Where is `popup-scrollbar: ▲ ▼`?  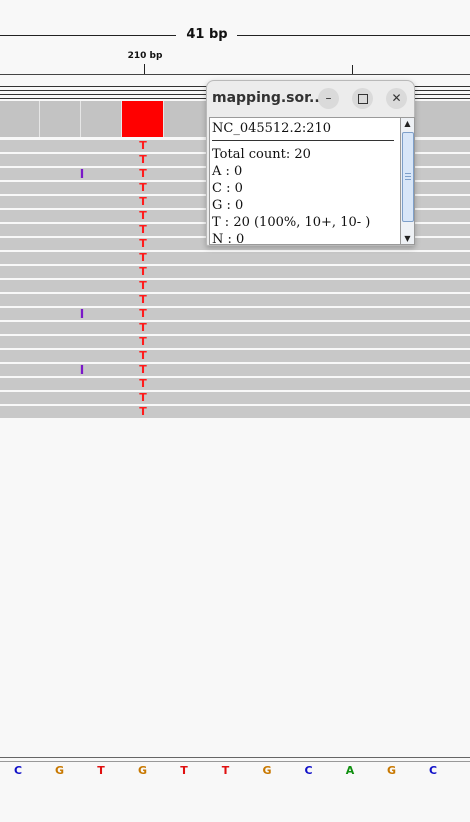 popup-scrollbar: ▲ ▼ is located at coordinates (407, 181).